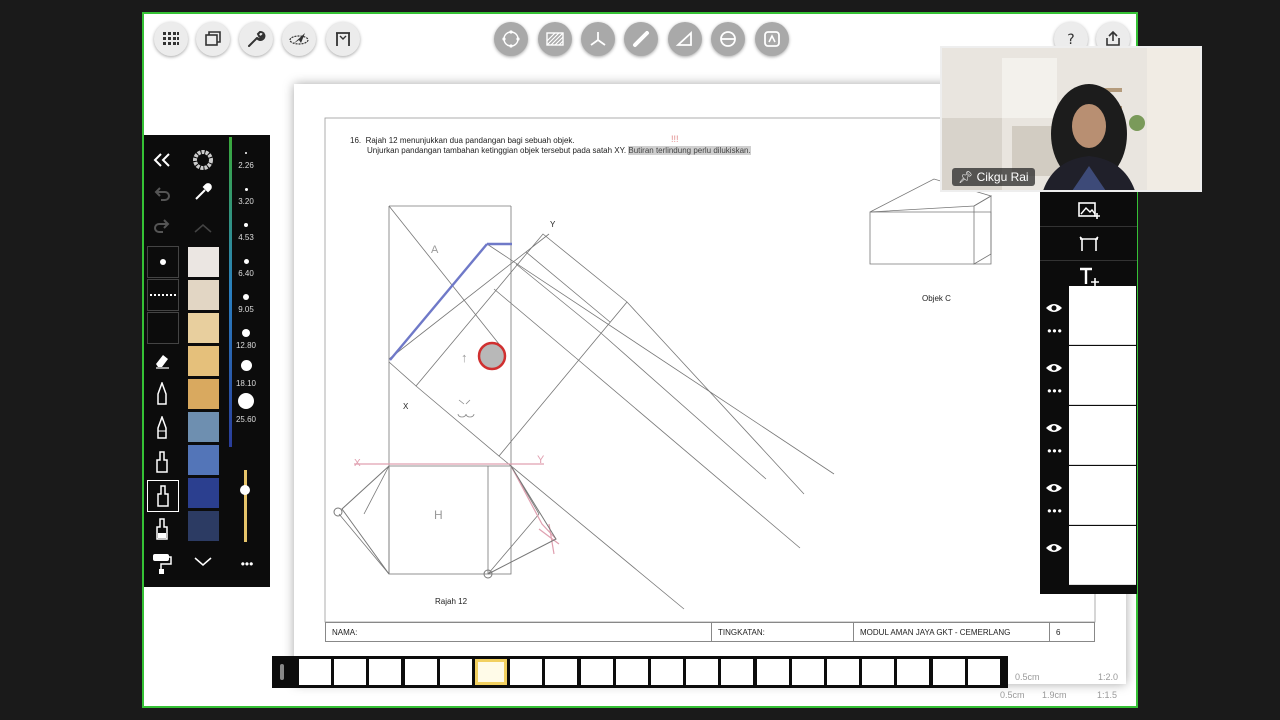  I want to click on blank-brush-icon, so click(163, 328).